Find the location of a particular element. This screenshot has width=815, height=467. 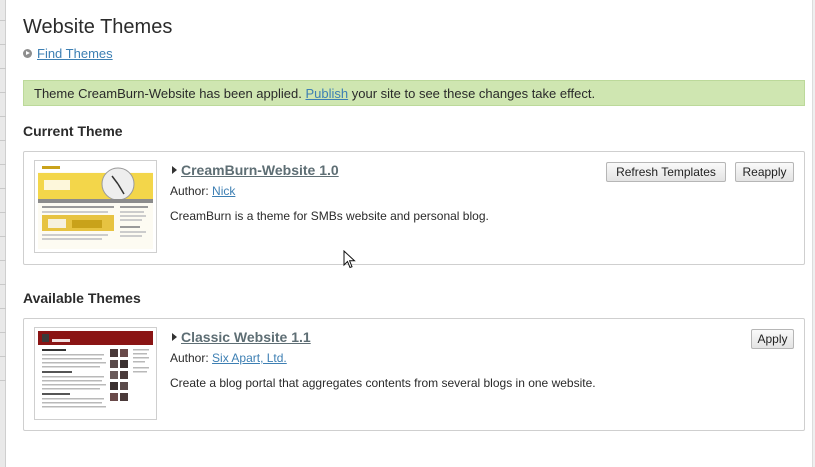

play-circle-icon is located at coordinates (27, 53).